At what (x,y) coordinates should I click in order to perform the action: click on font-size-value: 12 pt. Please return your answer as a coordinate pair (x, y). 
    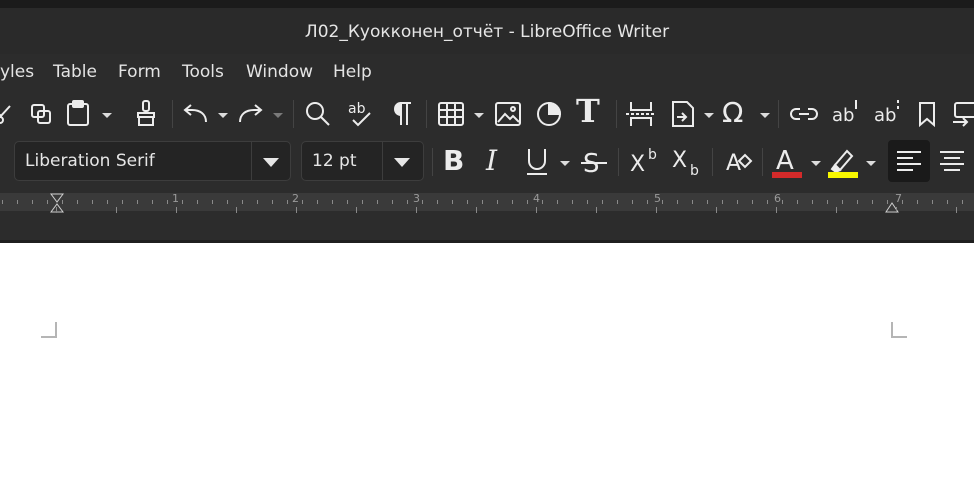
    Looking at the image, I should click on (334, 161).